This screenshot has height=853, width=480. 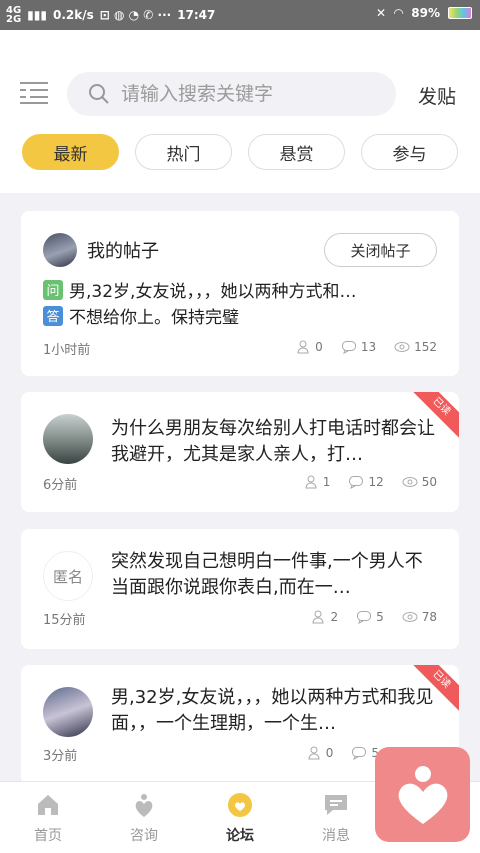 I want to click on floating-consult-button, so click(x=422, y=794).